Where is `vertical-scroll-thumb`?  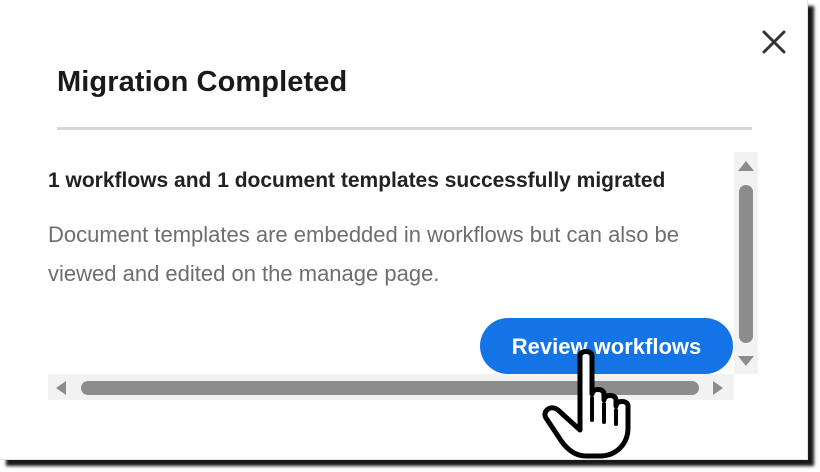
vertical-scroll-thumb is located at coordinates (746, 264).